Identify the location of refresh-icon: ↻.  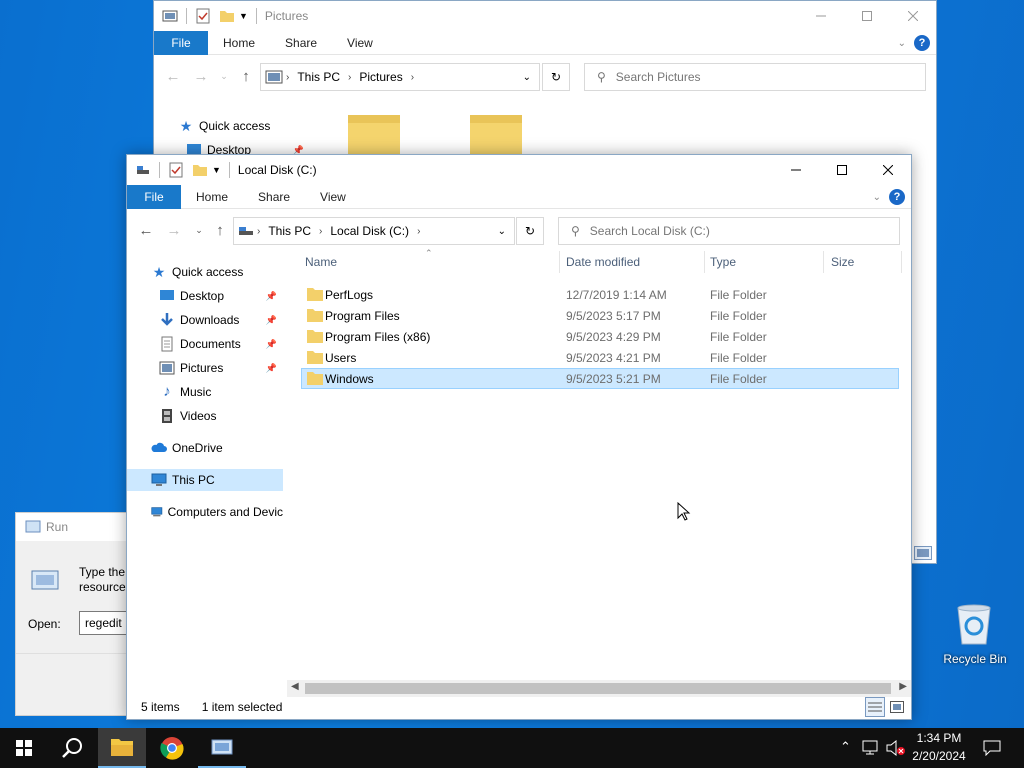
(556, 77).